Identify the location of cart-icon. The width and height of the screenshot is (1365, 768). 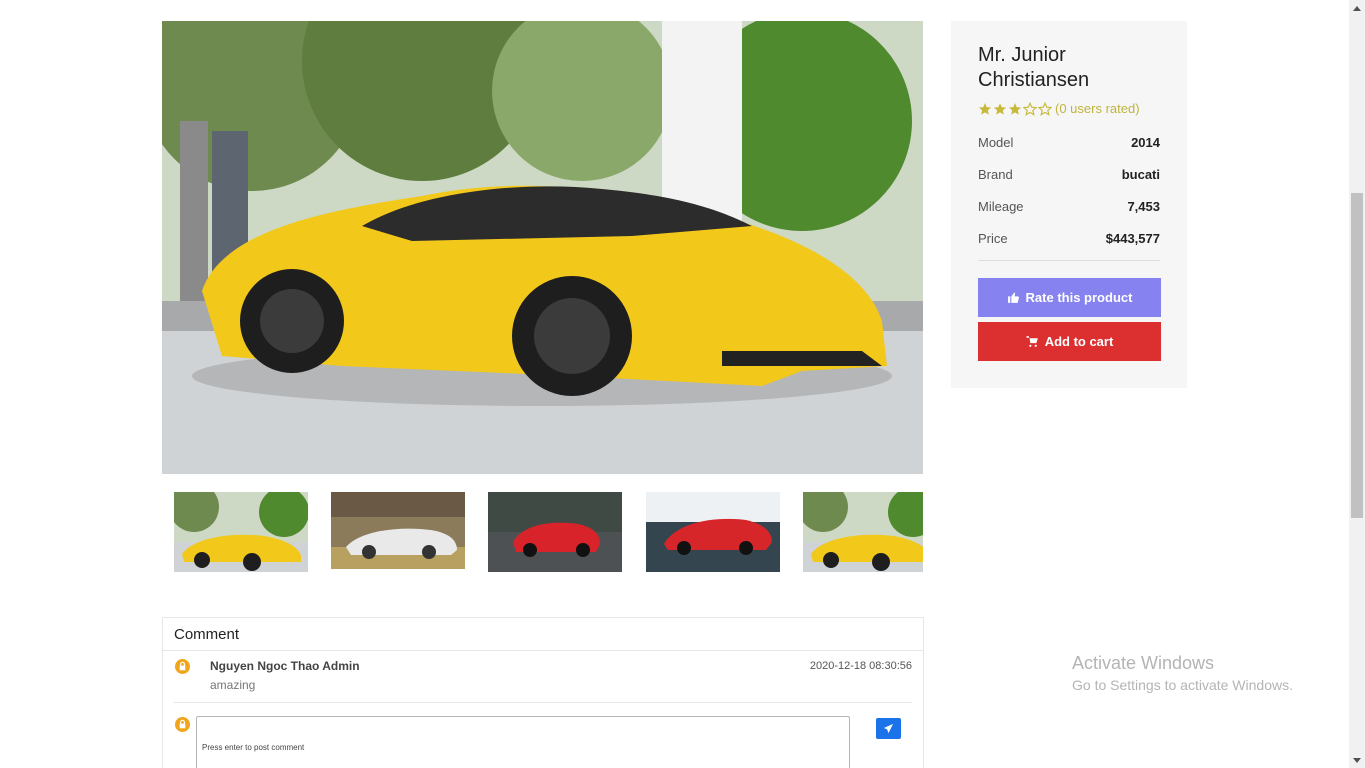
(1032, 341).